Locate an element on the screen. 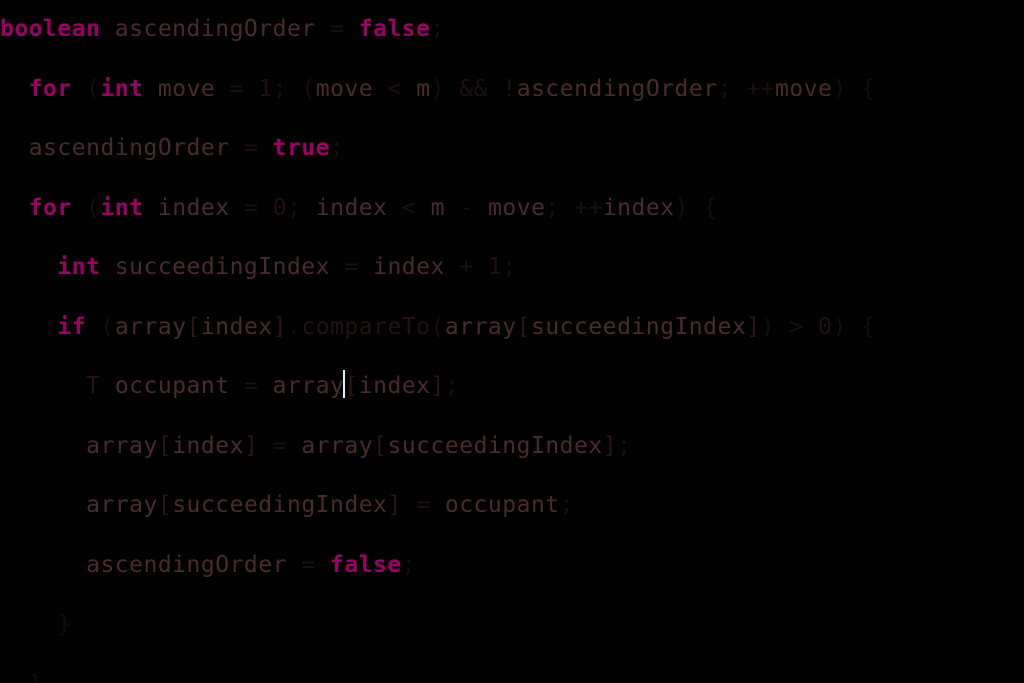 The image size is (1024, 683). code-token-keyword: true is located at coordinates (301, 148).